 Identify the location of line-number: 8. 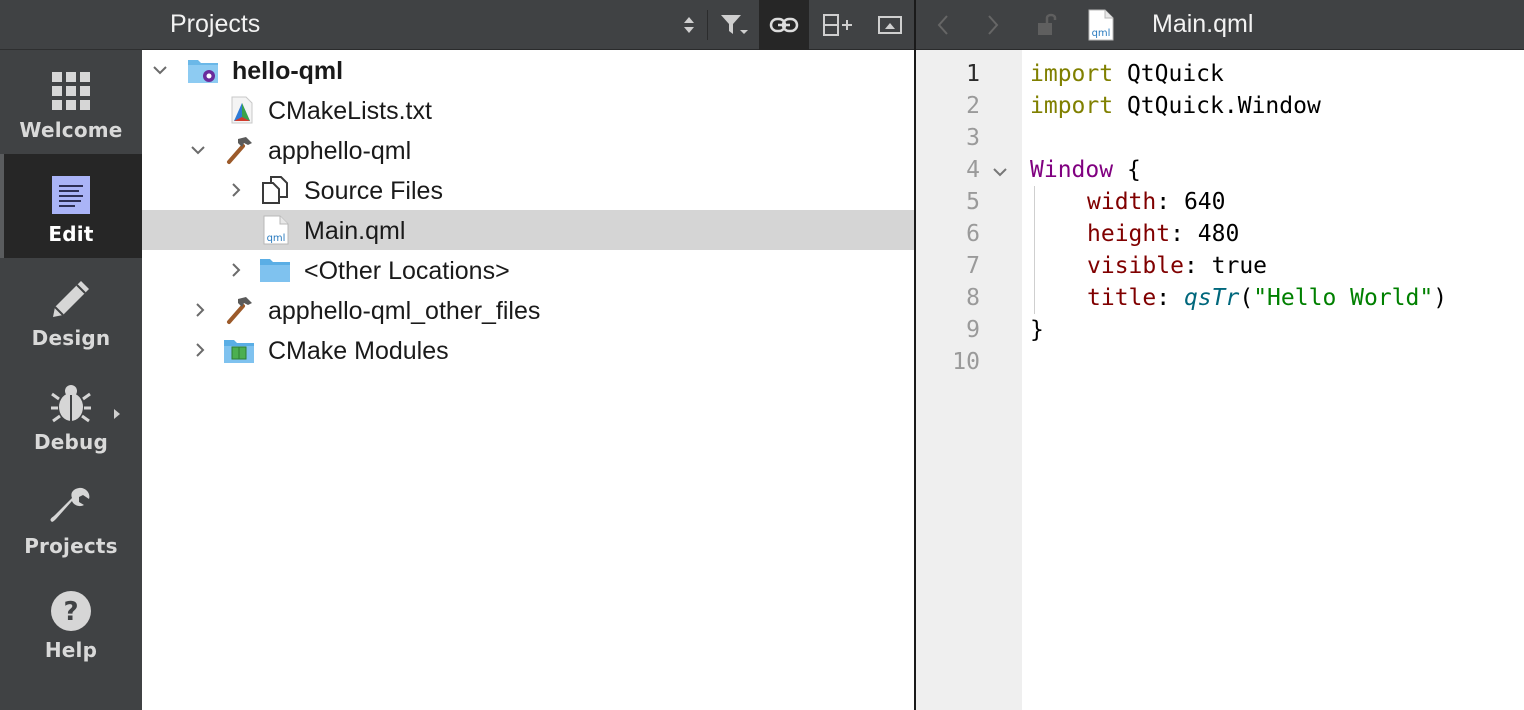
(973, 298).